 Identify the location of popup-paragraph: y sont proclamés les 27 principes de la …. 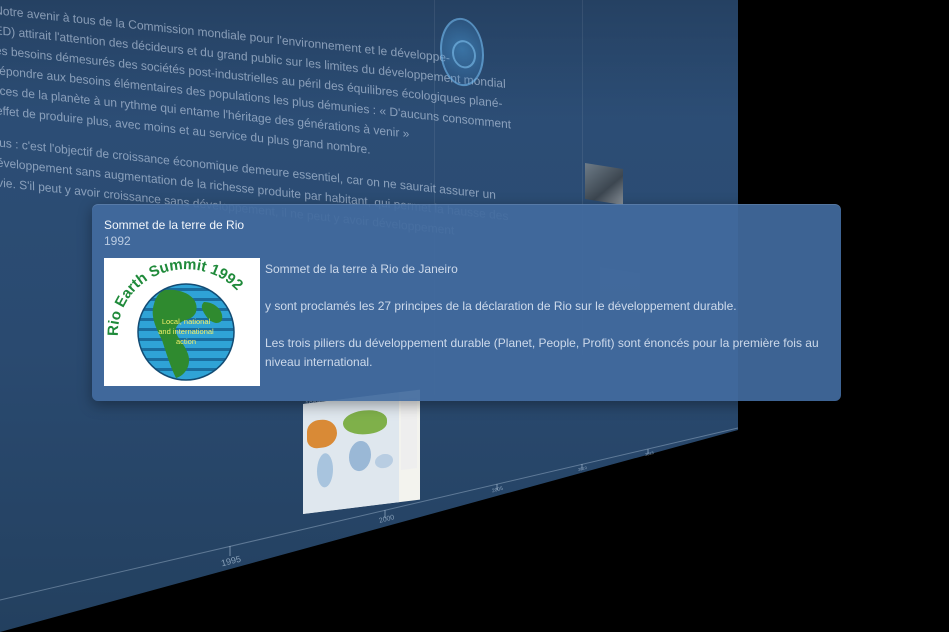
(501, 306).